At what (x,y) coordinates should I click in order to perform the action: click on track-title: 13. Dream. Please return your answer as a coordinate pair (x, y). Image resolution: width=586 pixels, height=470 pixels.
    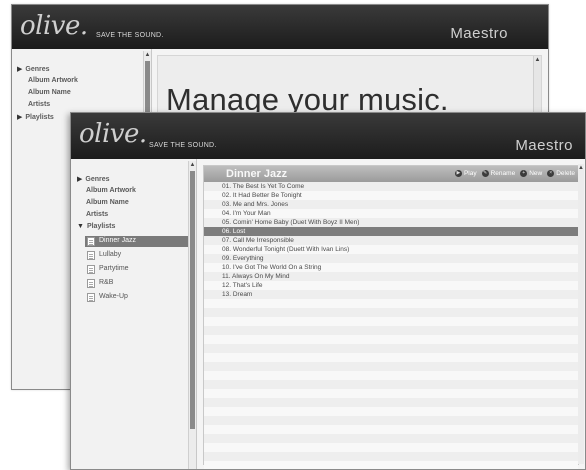
    Looking at the image, I should click on (237, 294).